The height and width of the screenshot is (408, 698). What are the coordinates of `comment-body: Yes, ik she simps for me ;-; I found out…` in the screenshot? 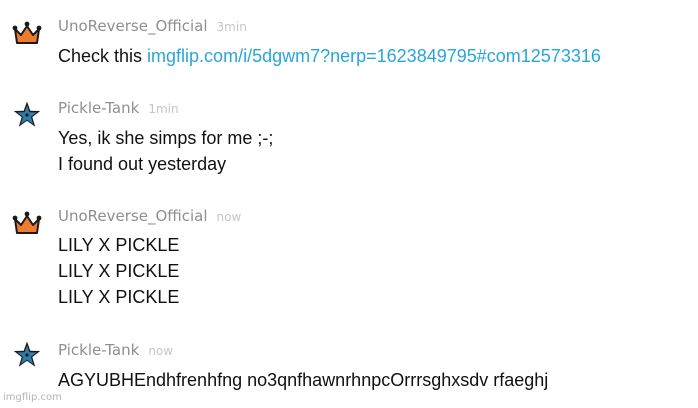 It's located at (165, 151).